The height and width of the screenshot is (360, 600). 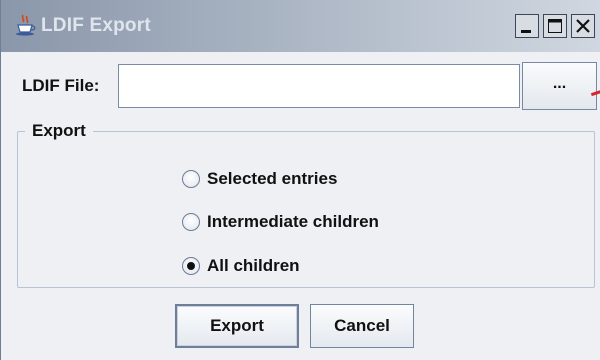 What do you see at coordinates (300, 26) in the screenshot?
I see `title-bar: LDIF Export` at bounding box center [300, 26].